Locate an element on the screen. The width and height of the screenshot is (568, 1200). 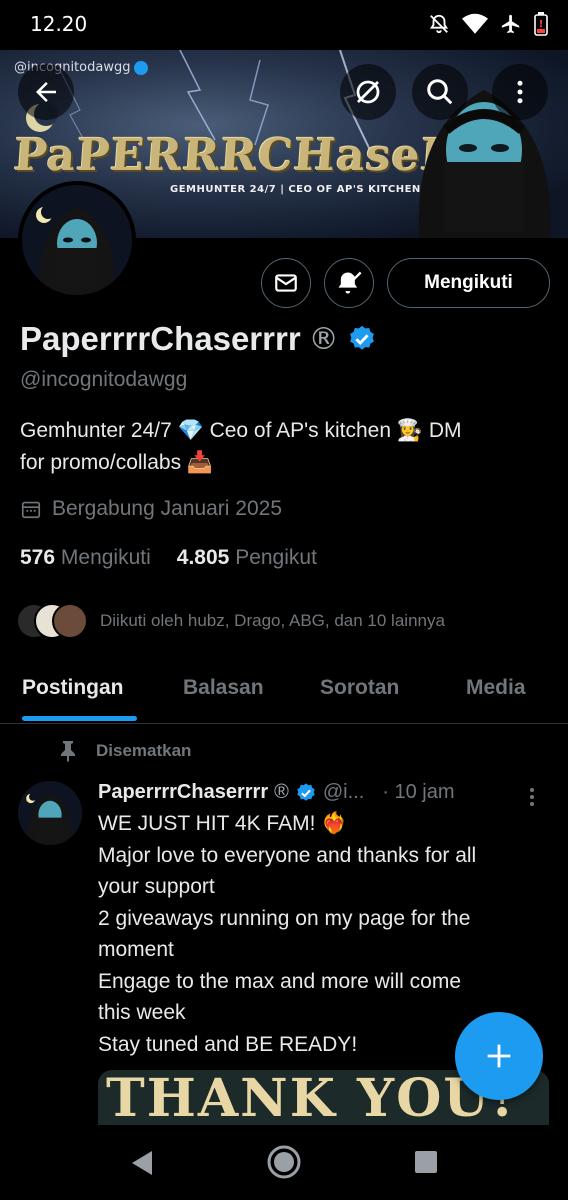
arrow-left-icon is located at coordinates (46, 92).